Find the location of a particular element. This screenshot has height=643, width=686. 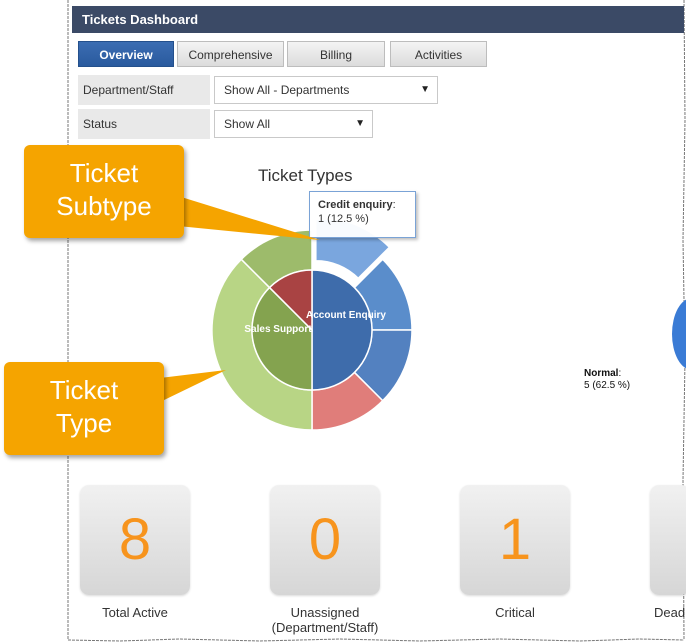

ticket-type-callout-text: Ticket Type is located at coordinates (84, 406).